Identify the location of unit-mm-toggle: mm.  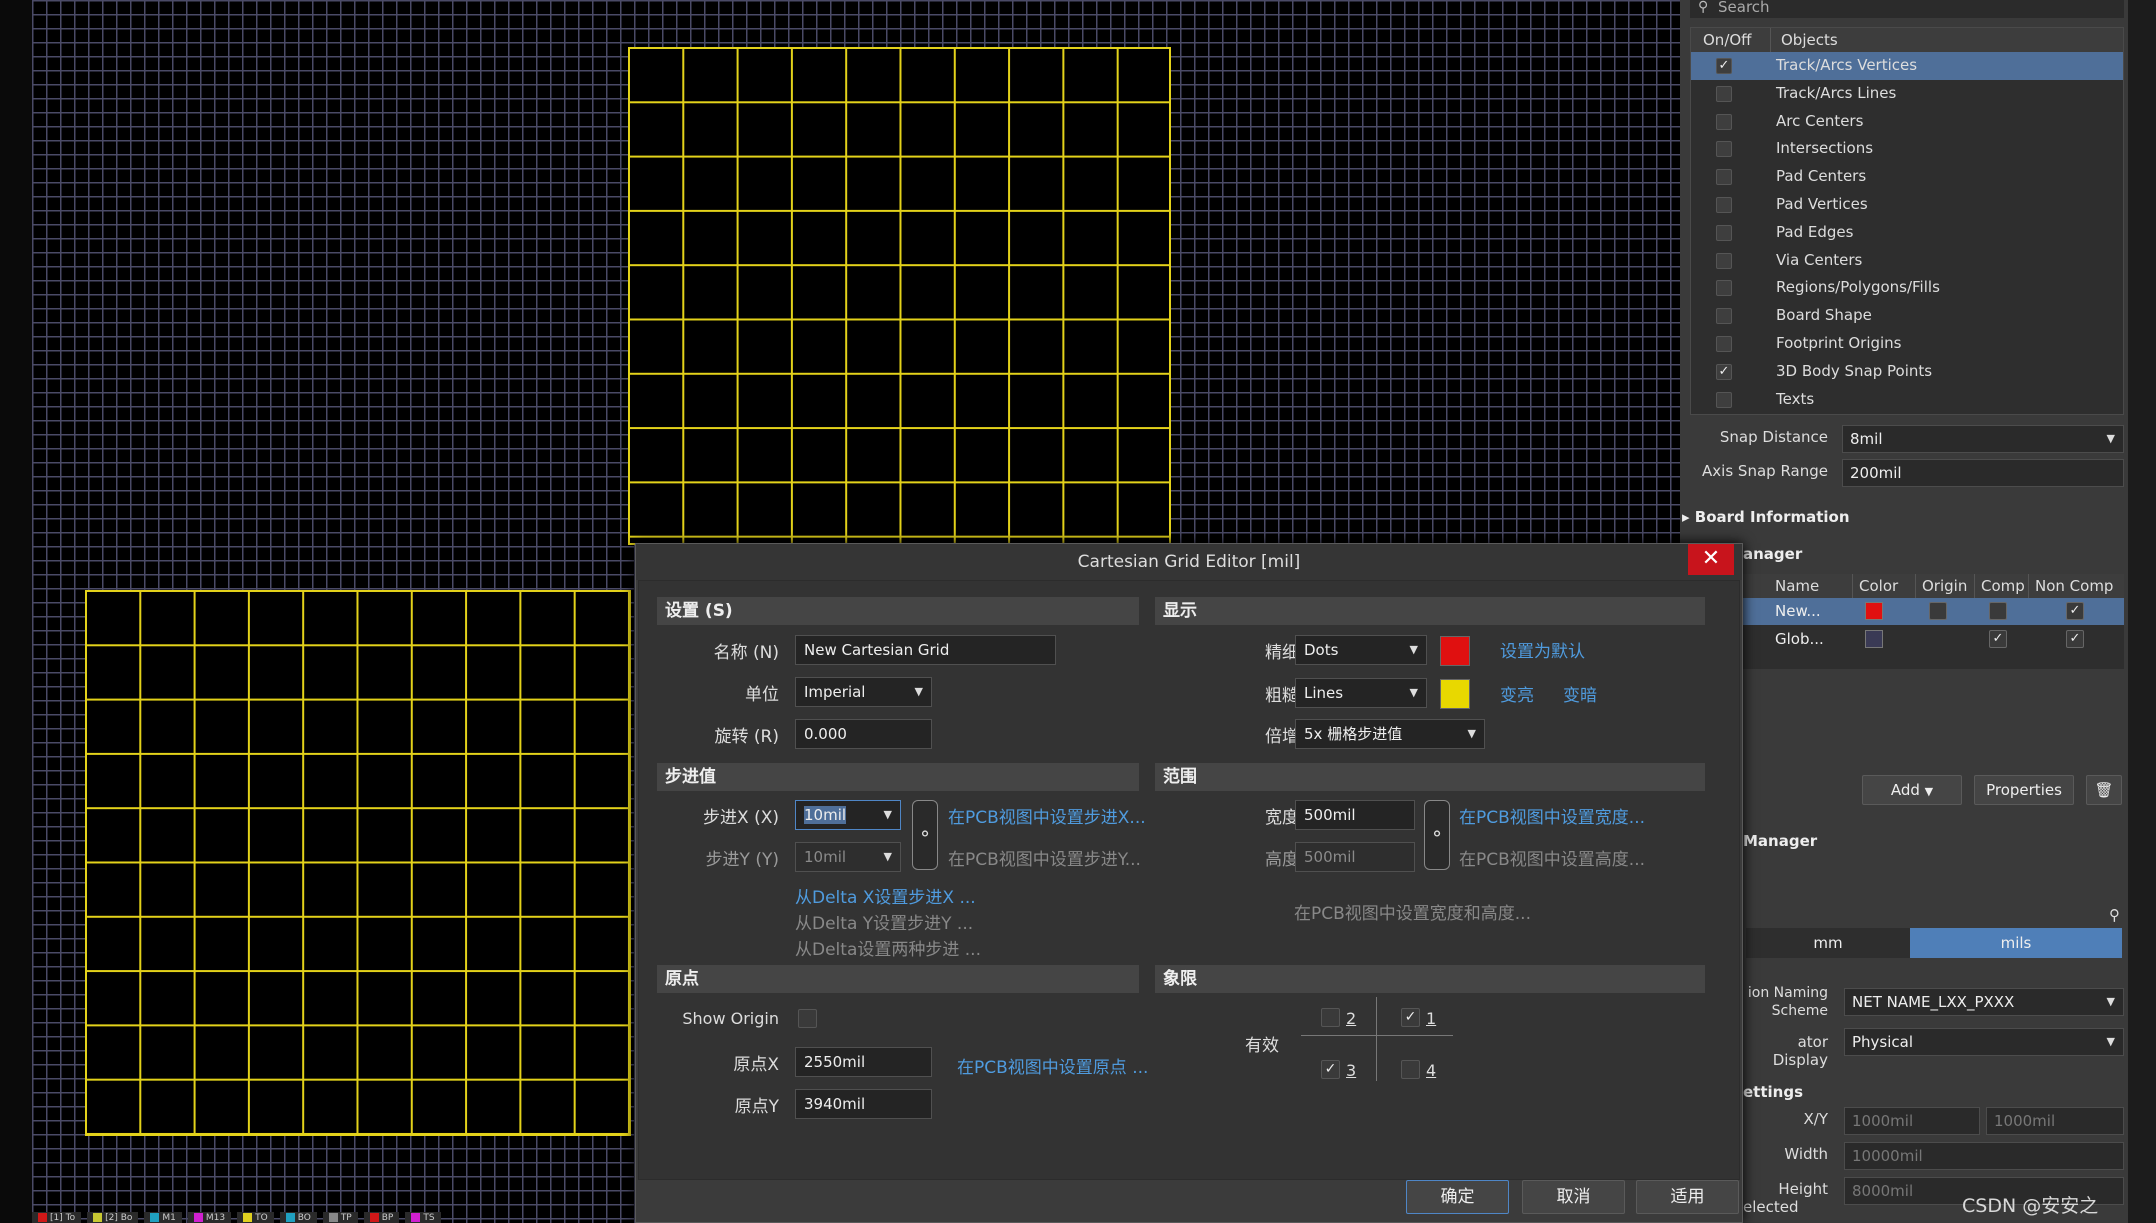
(1828, 943).